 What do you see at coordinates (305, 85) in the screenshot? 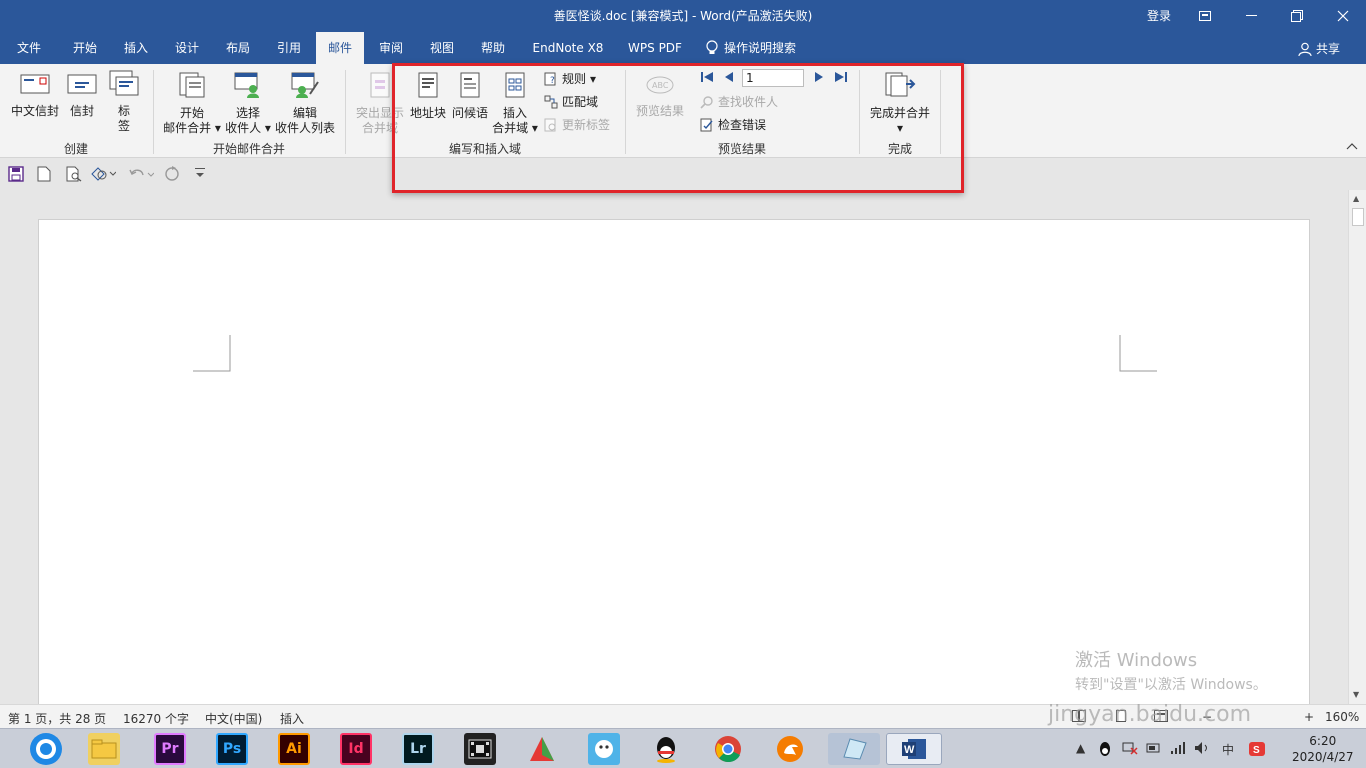
I see `edit-list-icon` at bounding box center [305, 85].